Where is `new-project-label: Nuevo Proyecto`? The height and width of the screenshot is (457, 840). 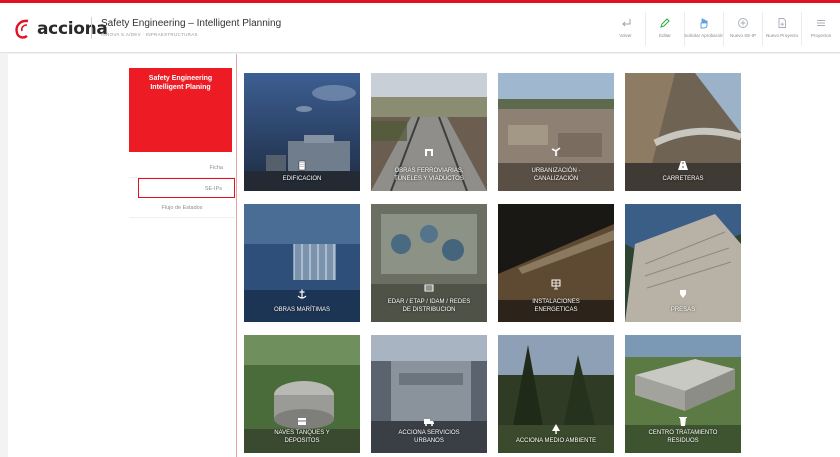
new-project-label: Nuevo Proyecto is located at coordinates (782, 35).